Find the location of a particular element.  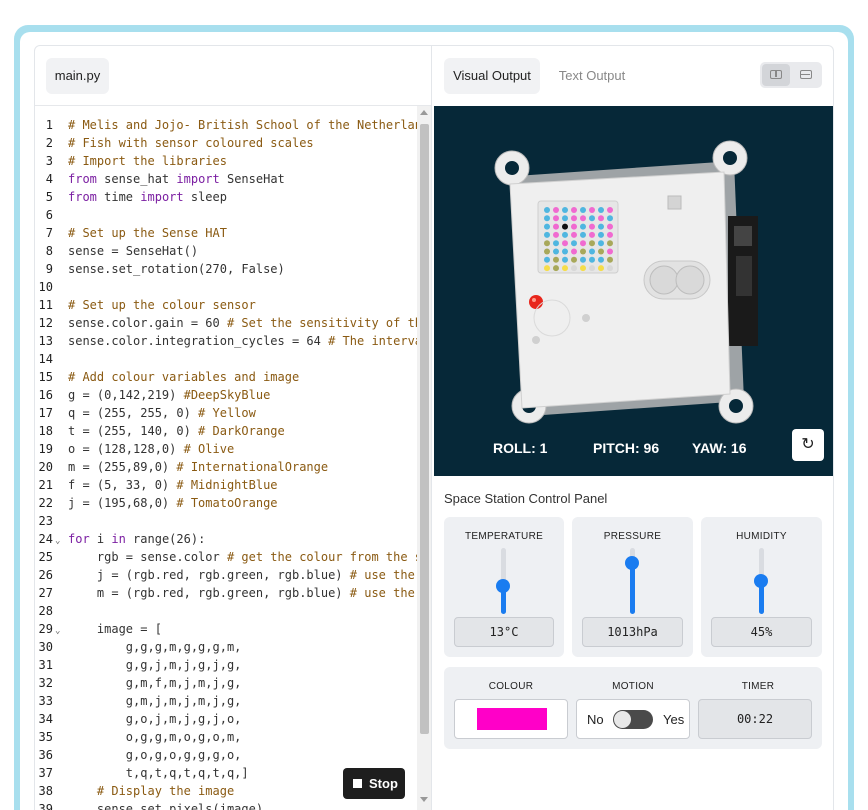

code-line: 29 ⌄ image = [ is located at coordinates (226, 629).